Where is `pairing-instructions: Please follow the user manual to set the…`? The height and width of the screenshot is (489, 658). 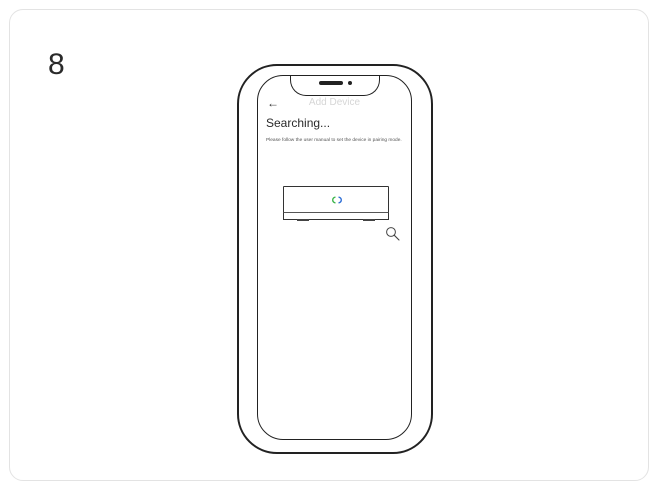
pairing-instructions: Please follow the user manual to set the… is located at coordinates (334, 140).